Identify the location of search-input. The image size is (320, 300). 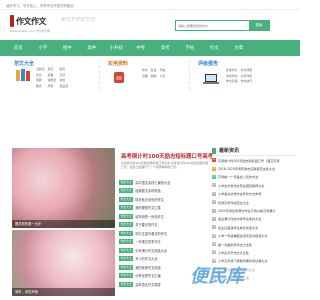
(213, 25).